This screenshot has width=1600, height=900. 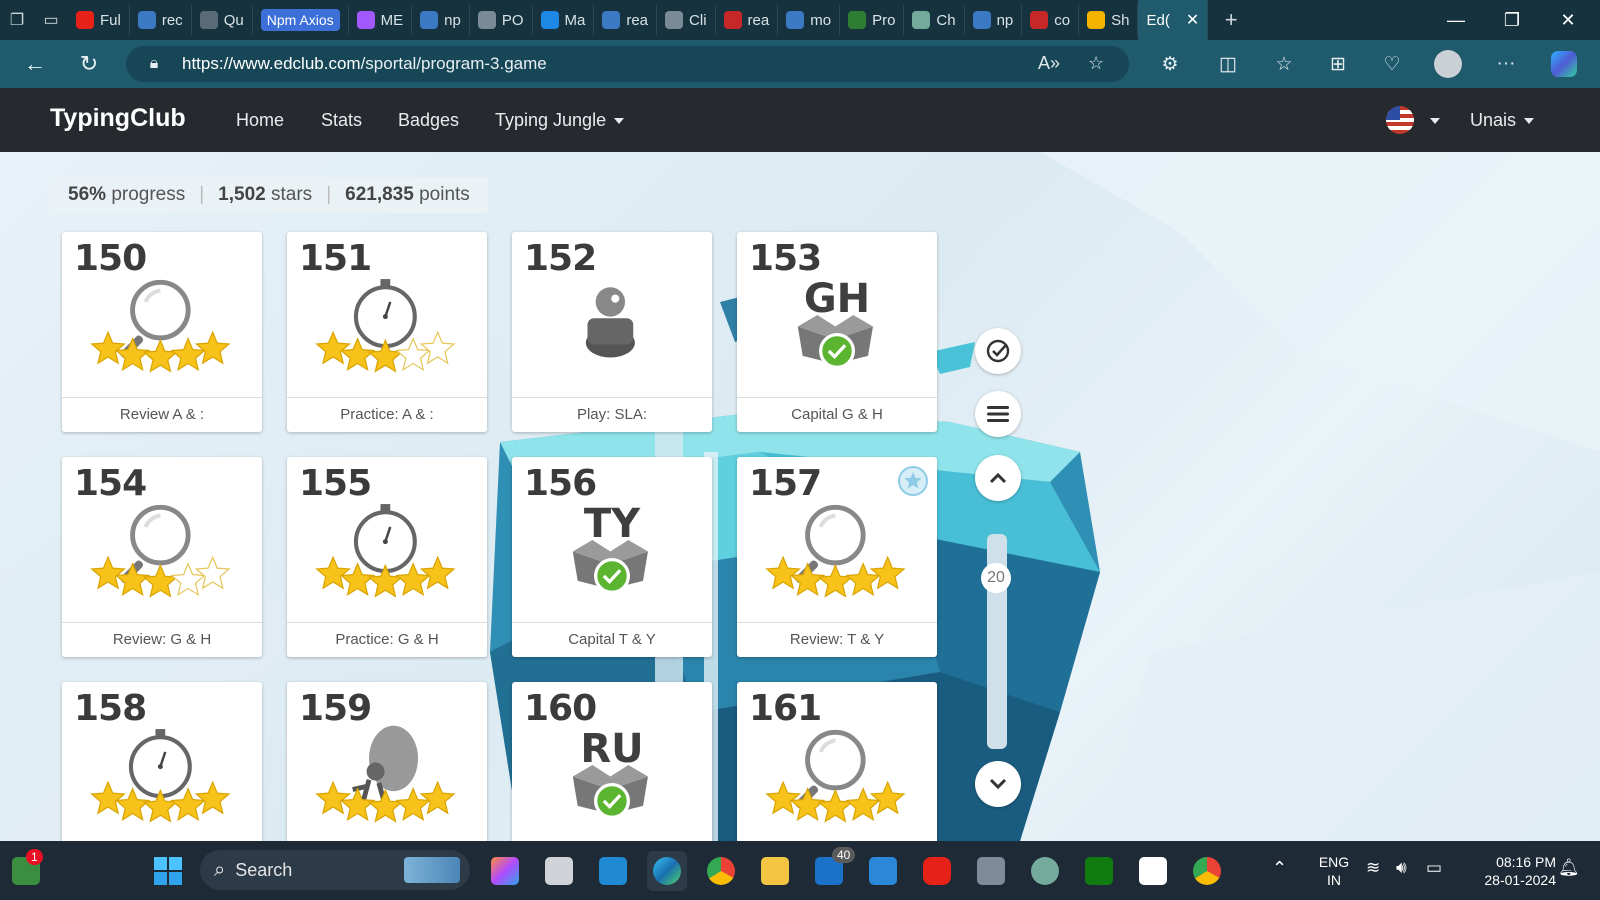 What do you see at coordinates (1456, 20) in the screenshot?
I see `minimize-icon: —` at bounding box center [1456, 20].